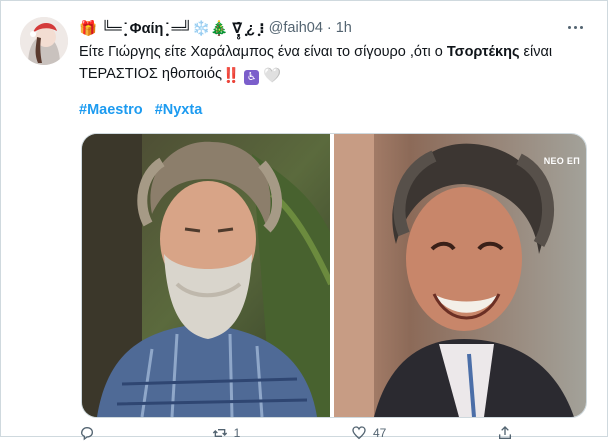 This screenshot has height=441, width=608. I want to click on more-options-icon, so click(575, 27).